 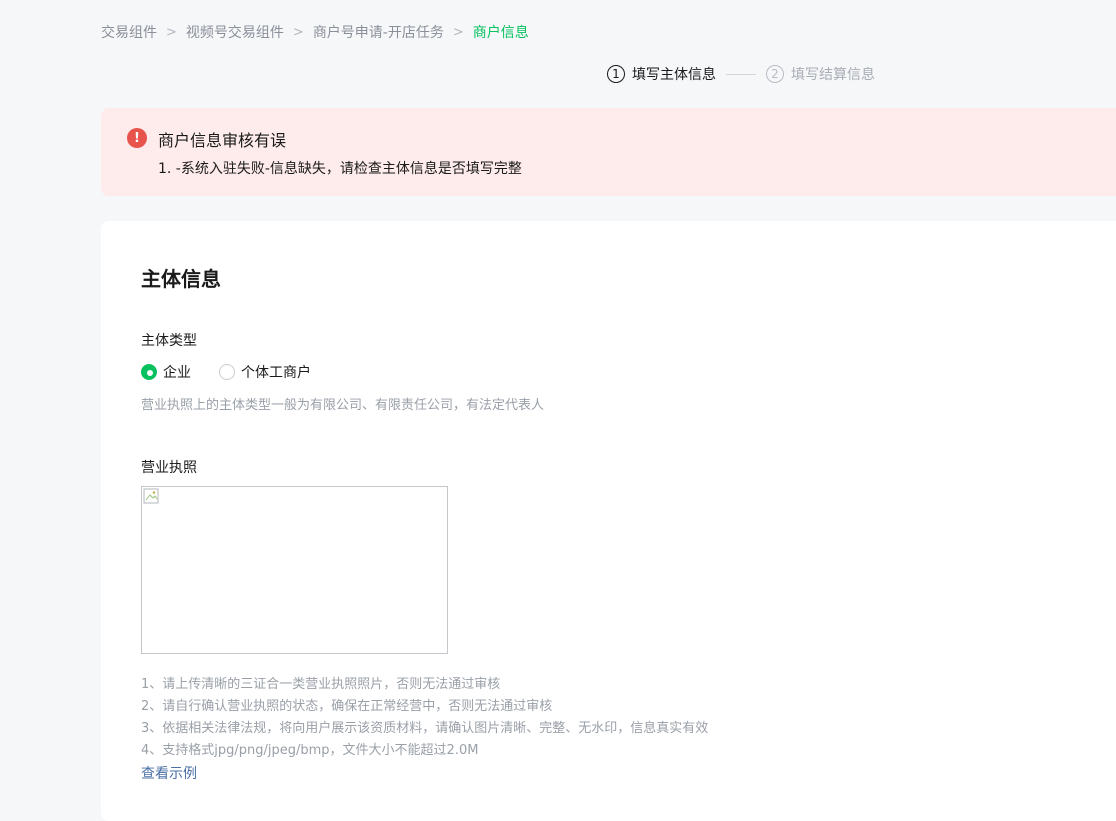 I want to click on breadcrumb: 交易组件 > 视频号交易组件 > 商户号申请-开店任务 > 商户信息, so click(x=315, y=32).